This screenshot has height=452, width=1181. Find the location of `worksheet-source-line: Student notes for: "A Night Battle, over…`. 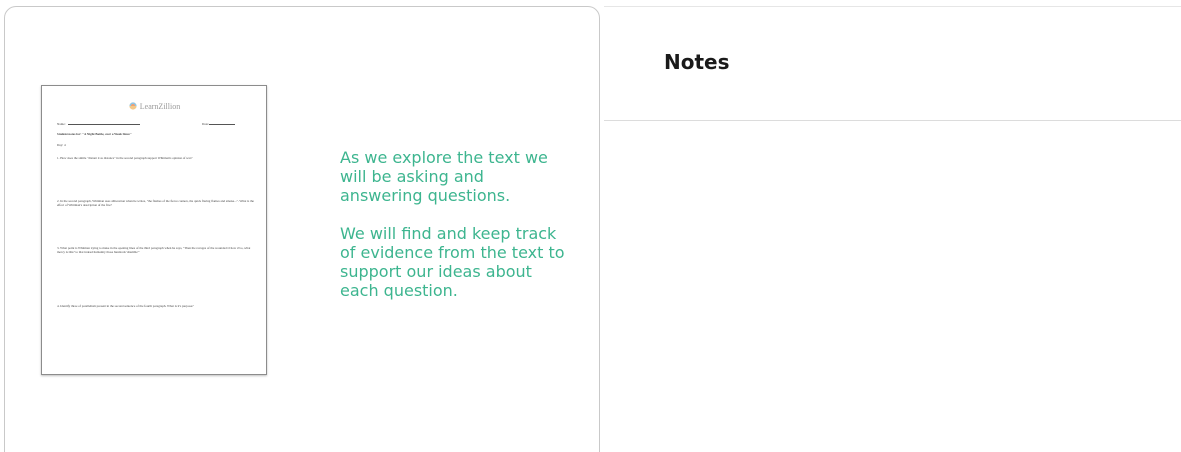

worksheet-source-line: Student notes for: "A Night Battle, over… is located at coordinates (94, 134).